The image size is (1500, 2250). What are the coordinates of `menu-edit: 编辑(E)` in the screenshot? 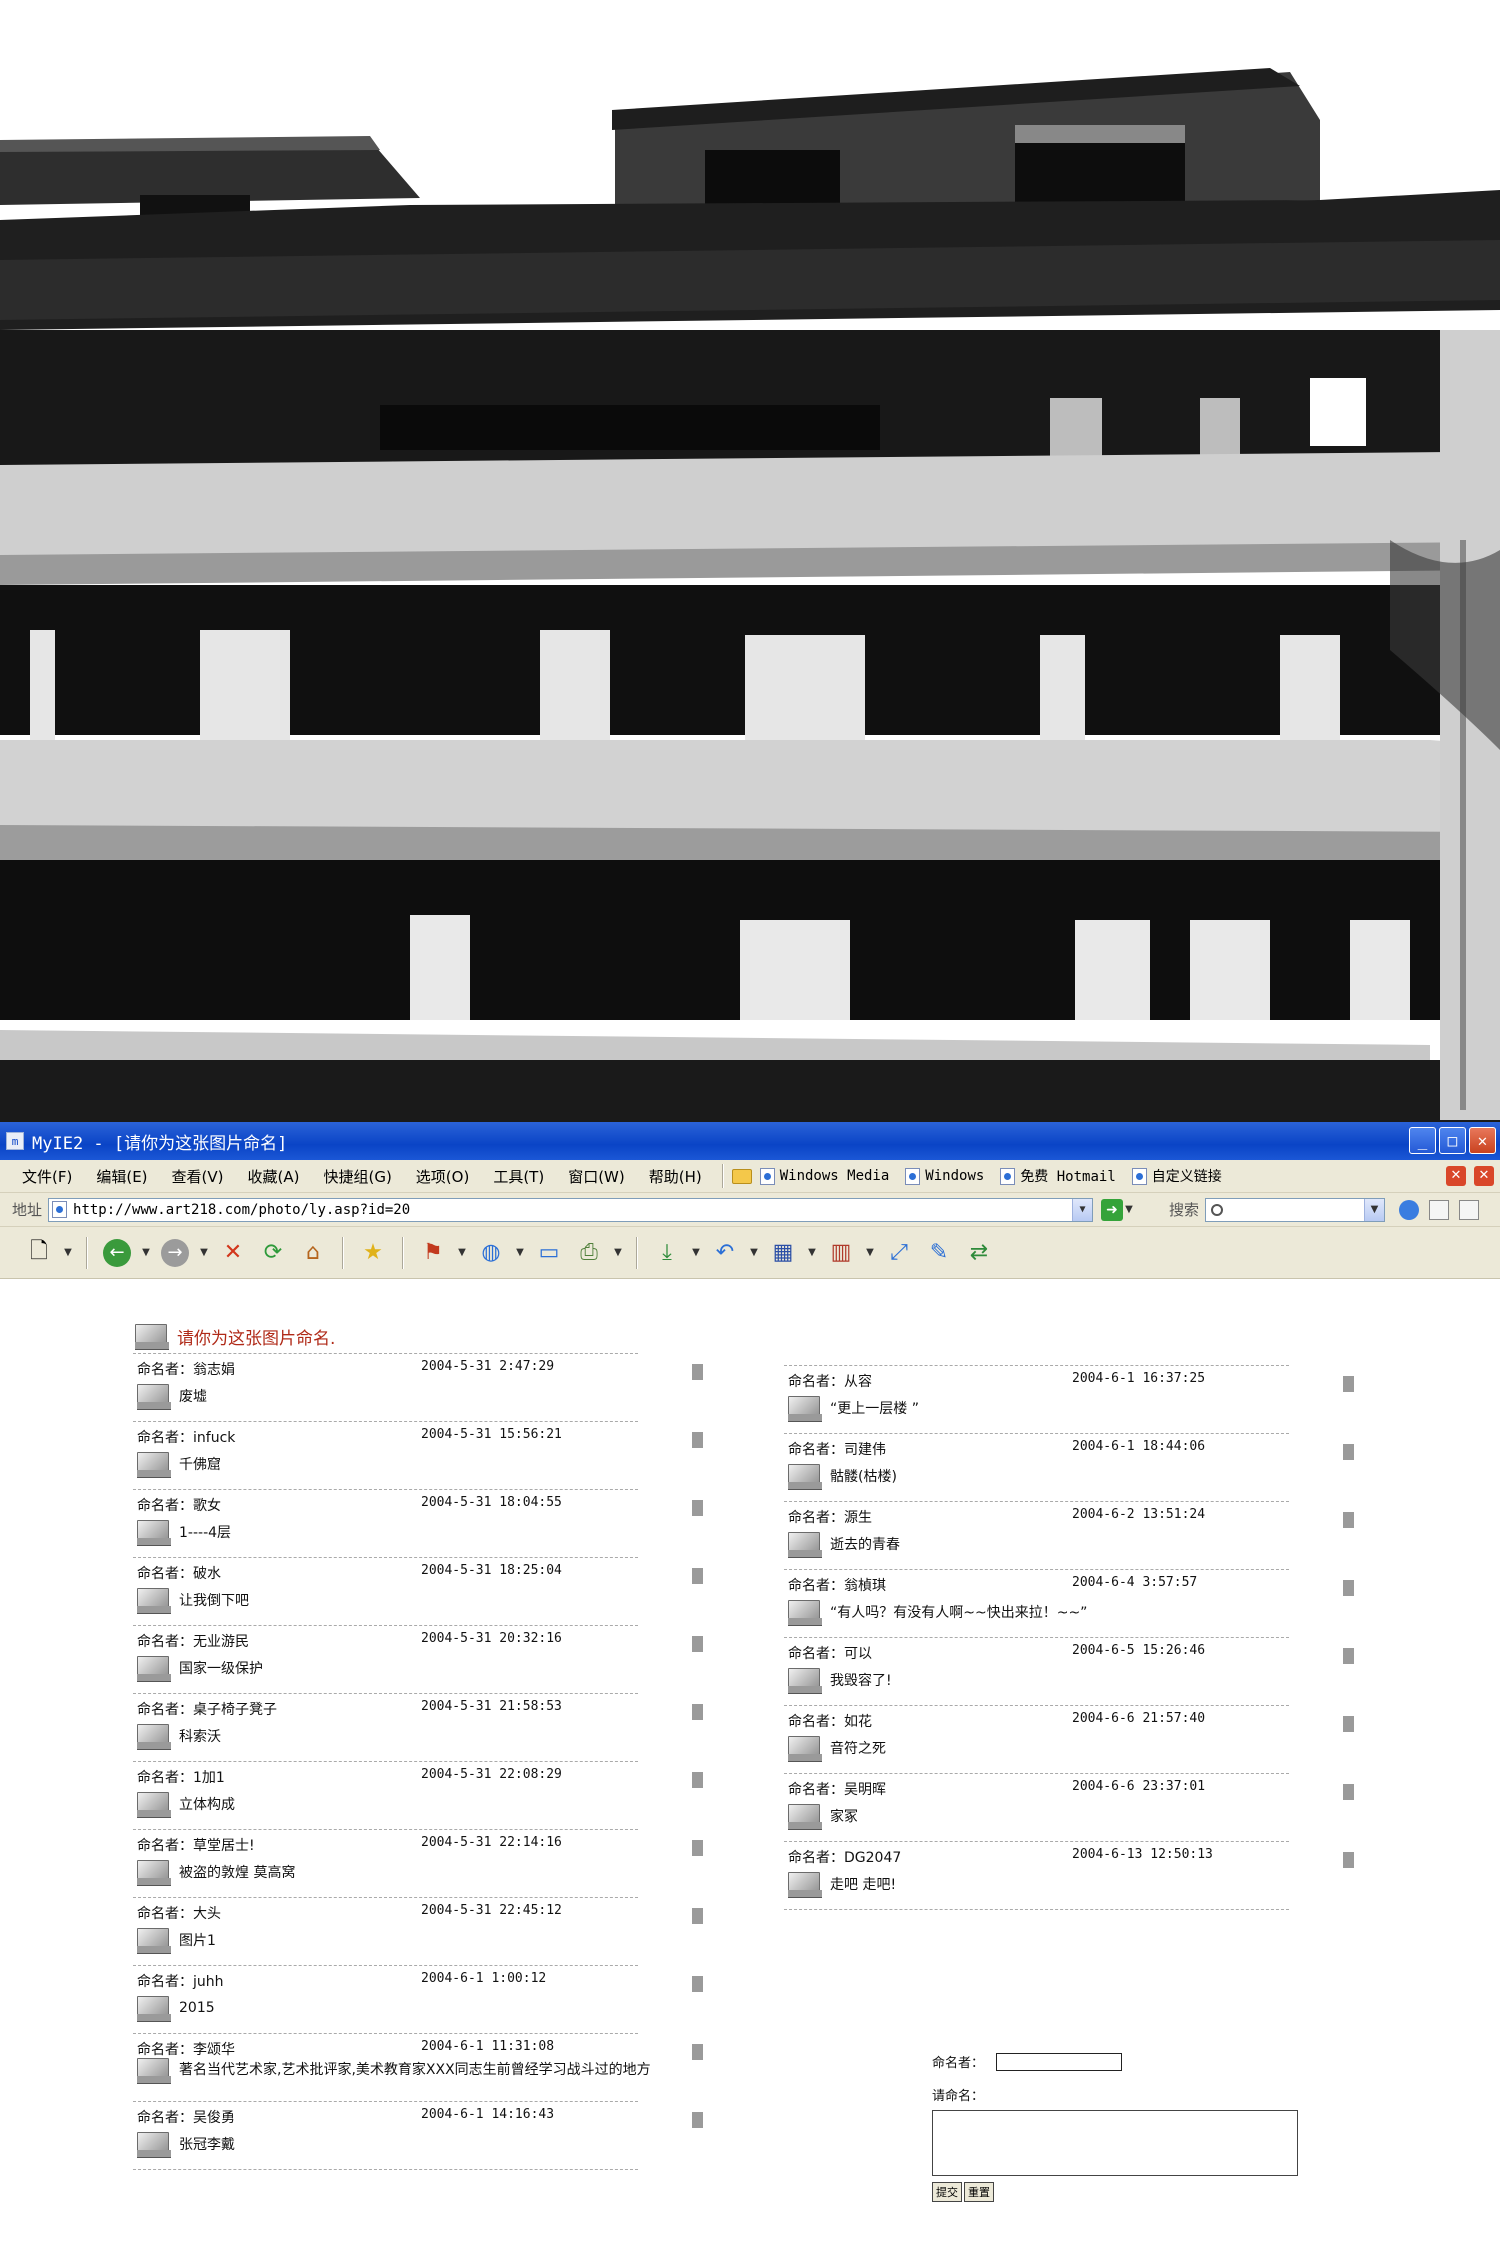 It's located at (121, 1176).